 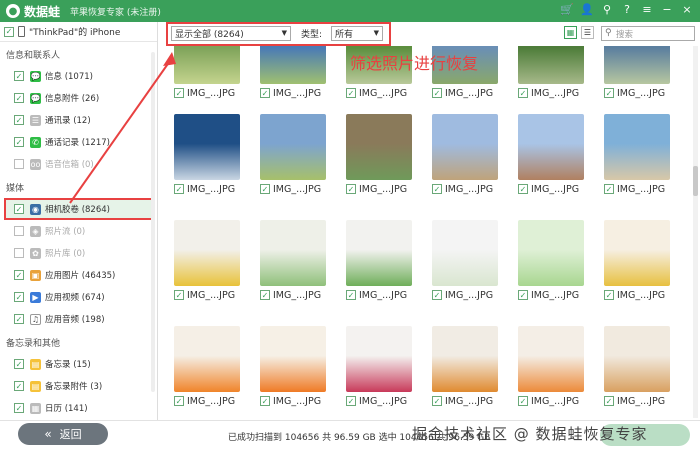 I want to click on scroll-thumb, so click(x=695, y=181).